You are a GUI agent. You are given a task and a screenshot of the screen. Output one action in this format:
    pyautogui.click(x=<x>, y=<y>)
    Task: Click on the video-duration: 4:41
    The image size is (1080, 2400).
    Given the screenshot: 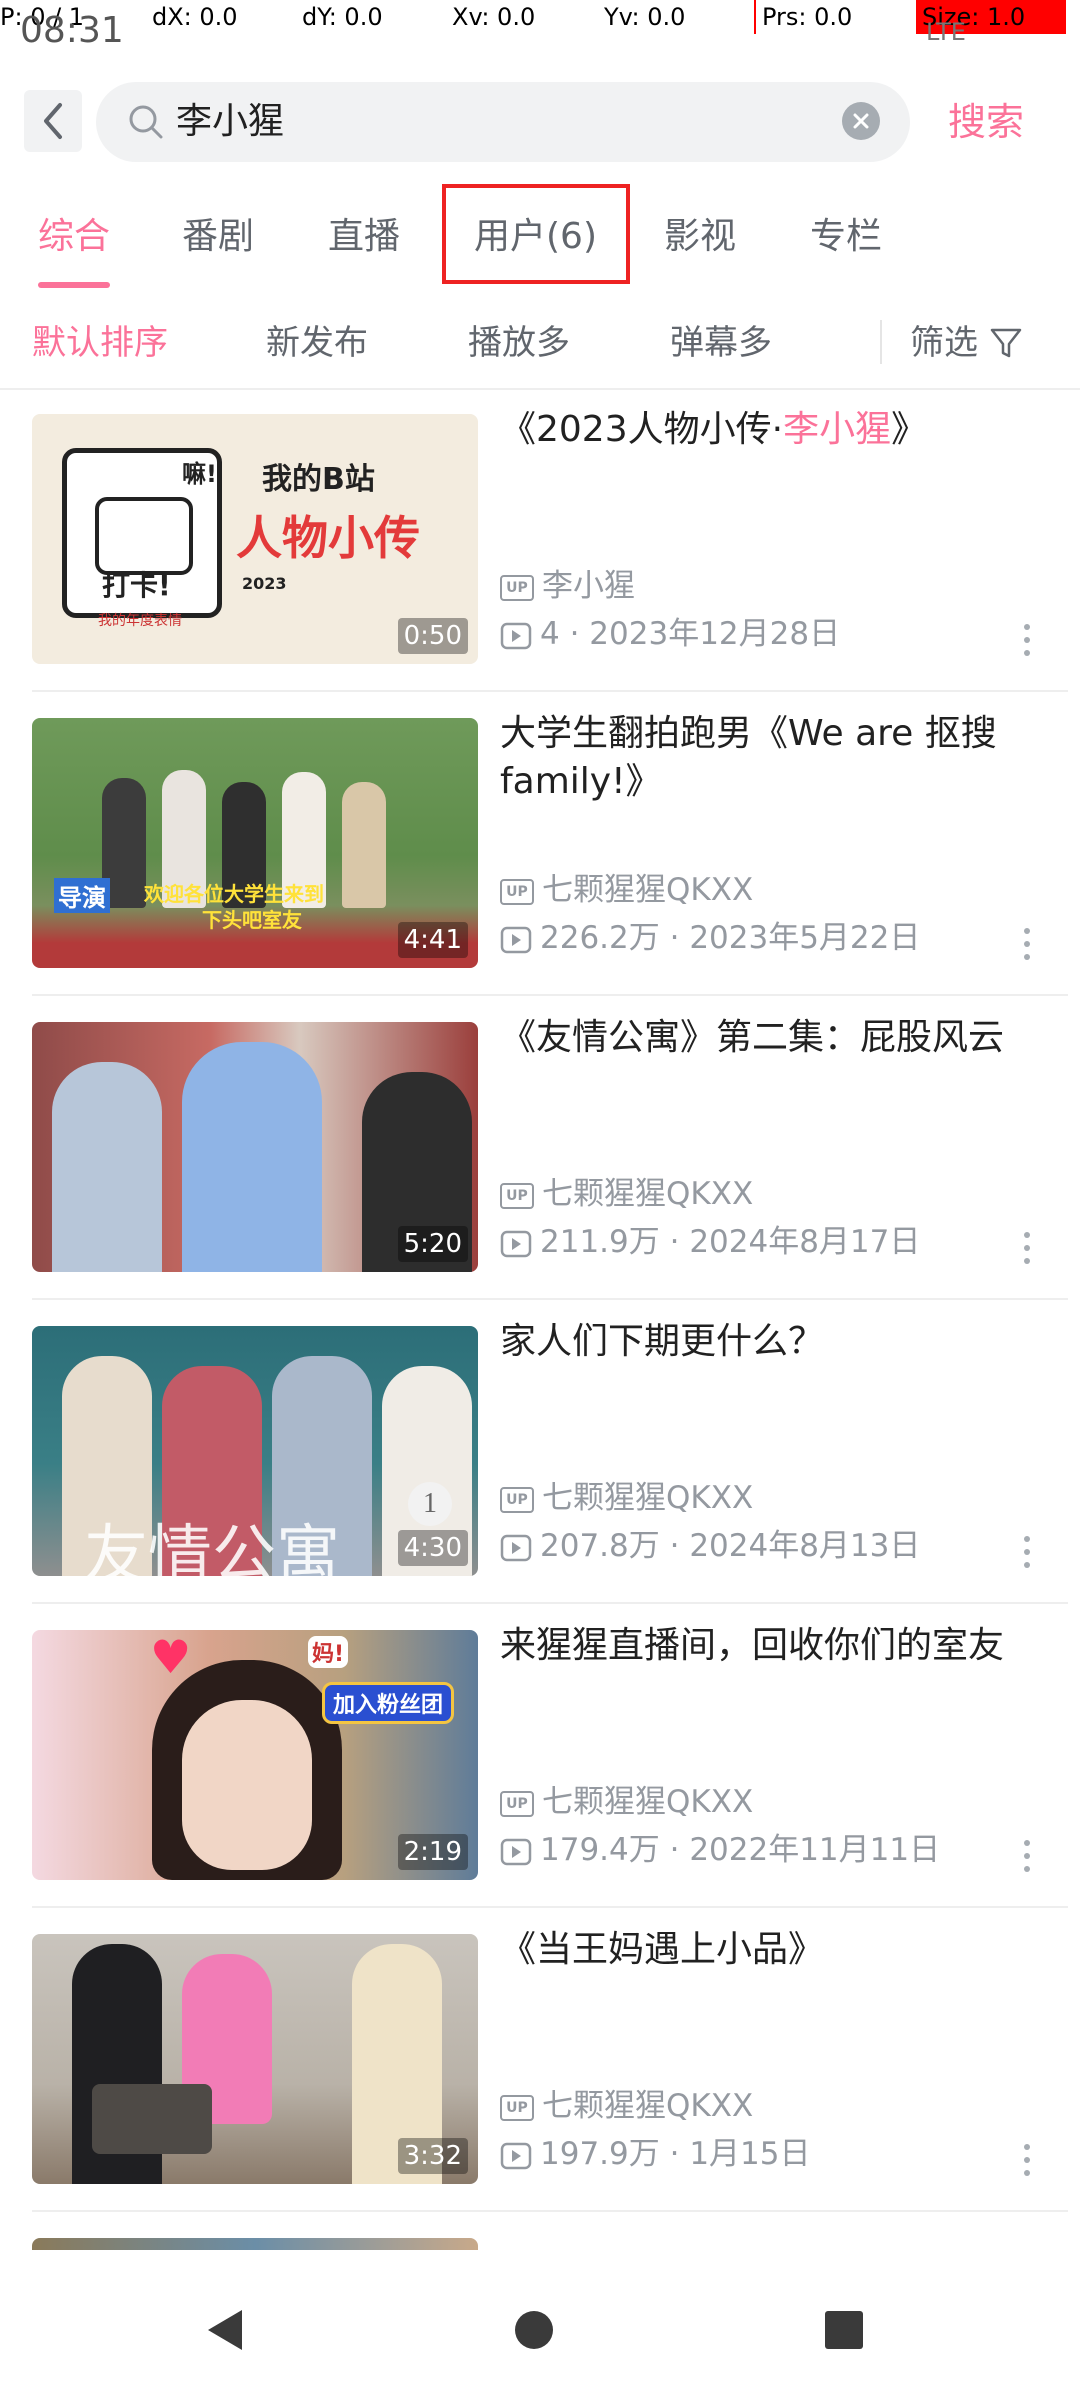 What is the action you would take?
    pyautogui.click(x=432, y=940)
    